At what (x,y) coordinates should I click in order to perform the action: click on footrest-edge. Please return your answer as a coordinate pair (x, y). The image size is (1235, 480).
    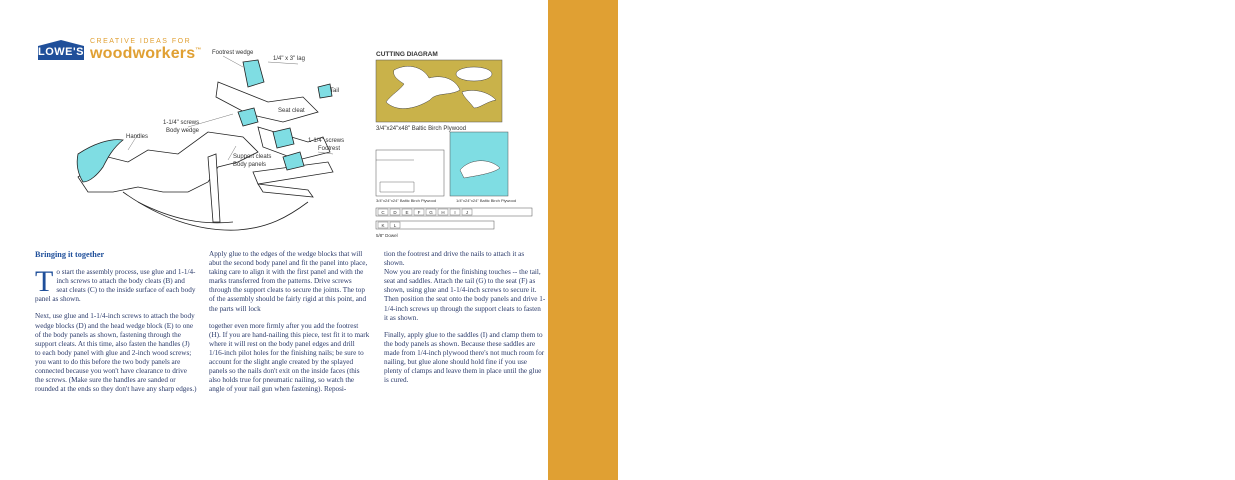
    Looking at the image, I should click on (285, 190).